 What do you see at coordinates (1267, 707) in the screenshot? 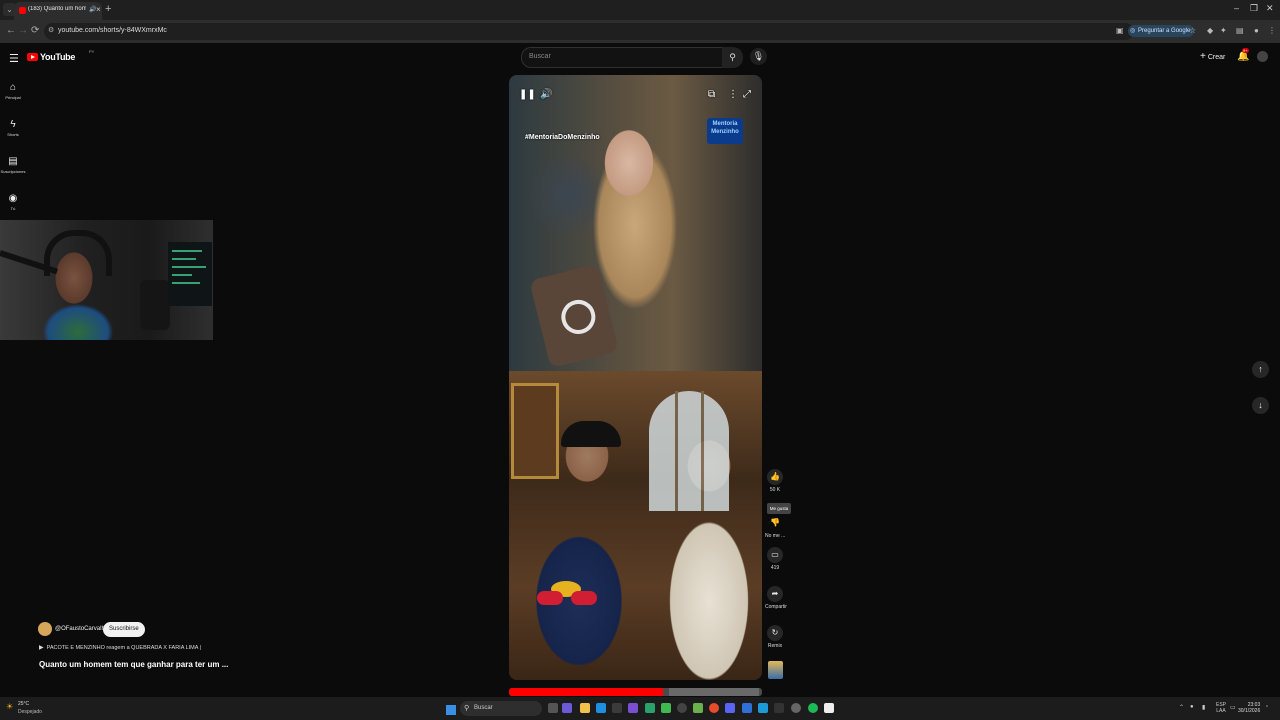
I see `notifications-icon: ▫` at bounding box center [1267, 707].